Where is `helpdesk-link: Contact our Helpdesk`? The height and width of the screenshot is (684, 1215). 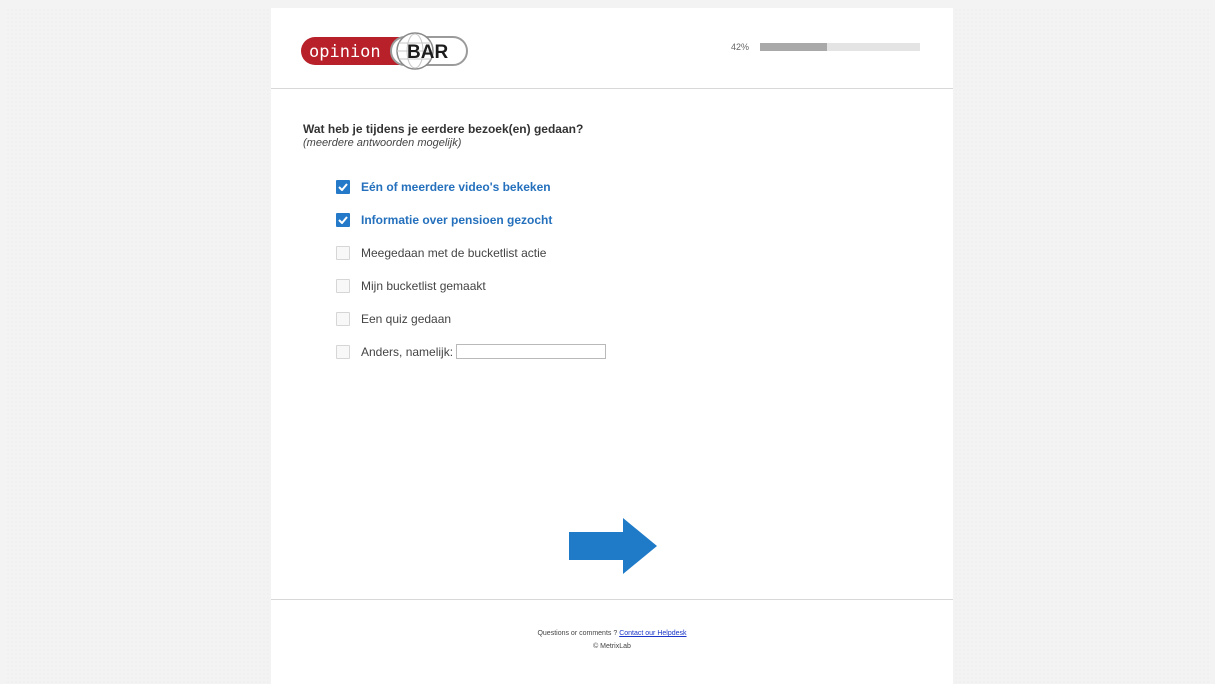
helpdesk-link: Contact our Helpdesk is located at coordinates (652, 633).